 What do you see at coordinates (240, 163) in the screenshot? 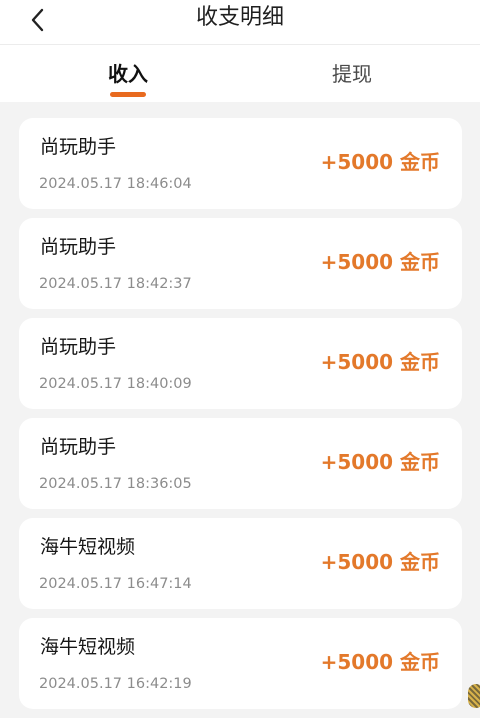
I see `list-item: 尚玩助手 2024.05.17 18:46:04 +5000 金币` at bounding box center [240, 163].